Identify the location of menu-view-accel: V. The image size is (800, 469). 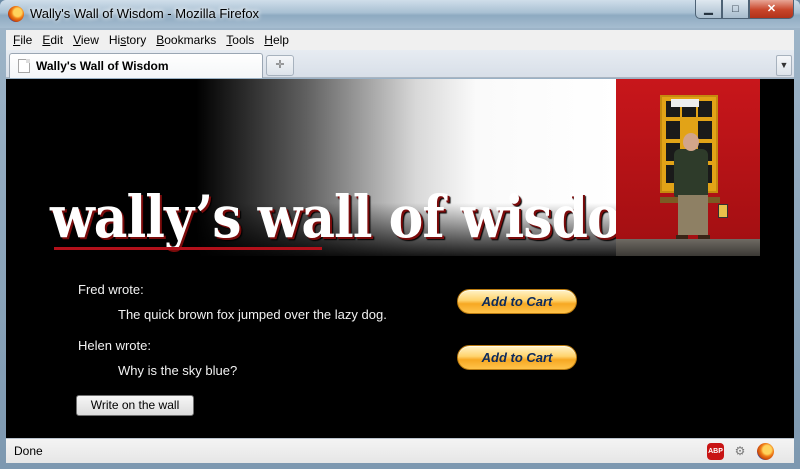
(77, 40).